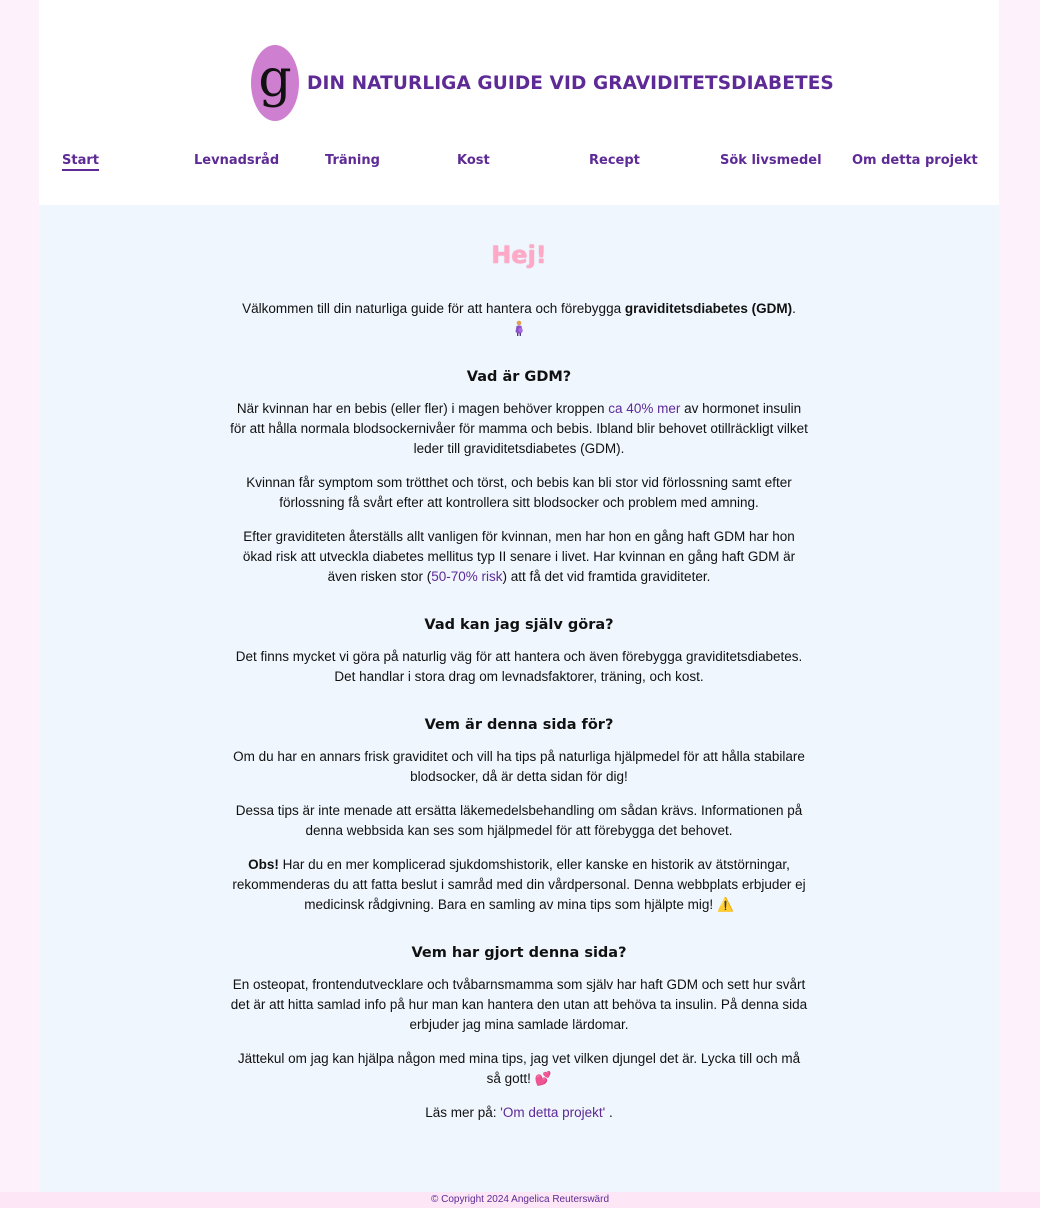  Describe the element at coordinates (543, 1079) in the screenshot. I see `hearts-icon: 💕` at that location.